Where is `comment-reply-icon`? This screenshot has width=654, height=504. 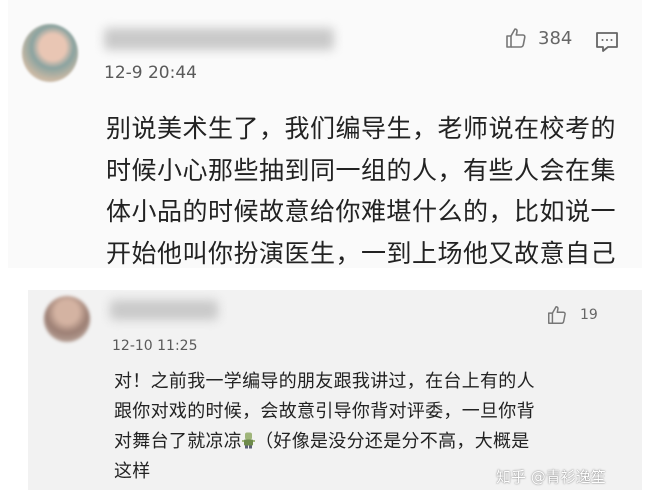 comment-reply-icon is located at coordinates (607, 42).